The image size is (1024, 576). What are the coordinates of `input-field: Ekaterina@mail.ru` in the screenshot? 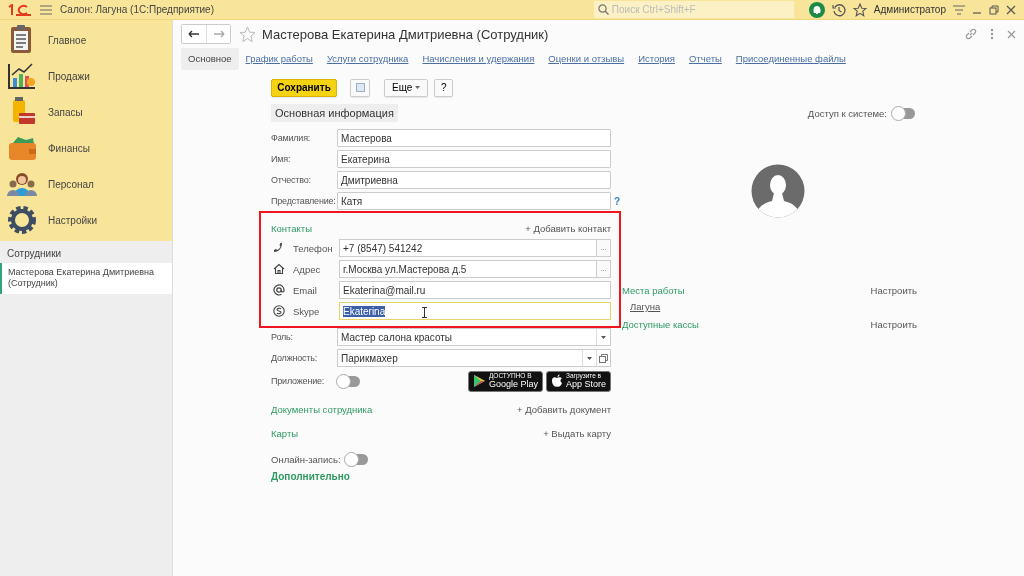 It's located at (475, 290).